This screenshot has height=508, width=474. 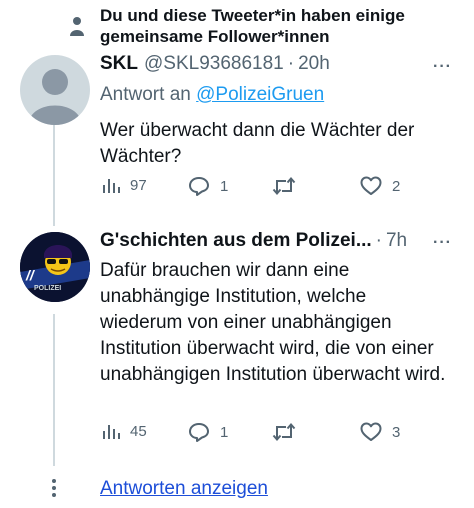 What do you see at coordinates (138, 431) in the screenshot?
I see `views-count: 45` at bounding box center [138, 431].